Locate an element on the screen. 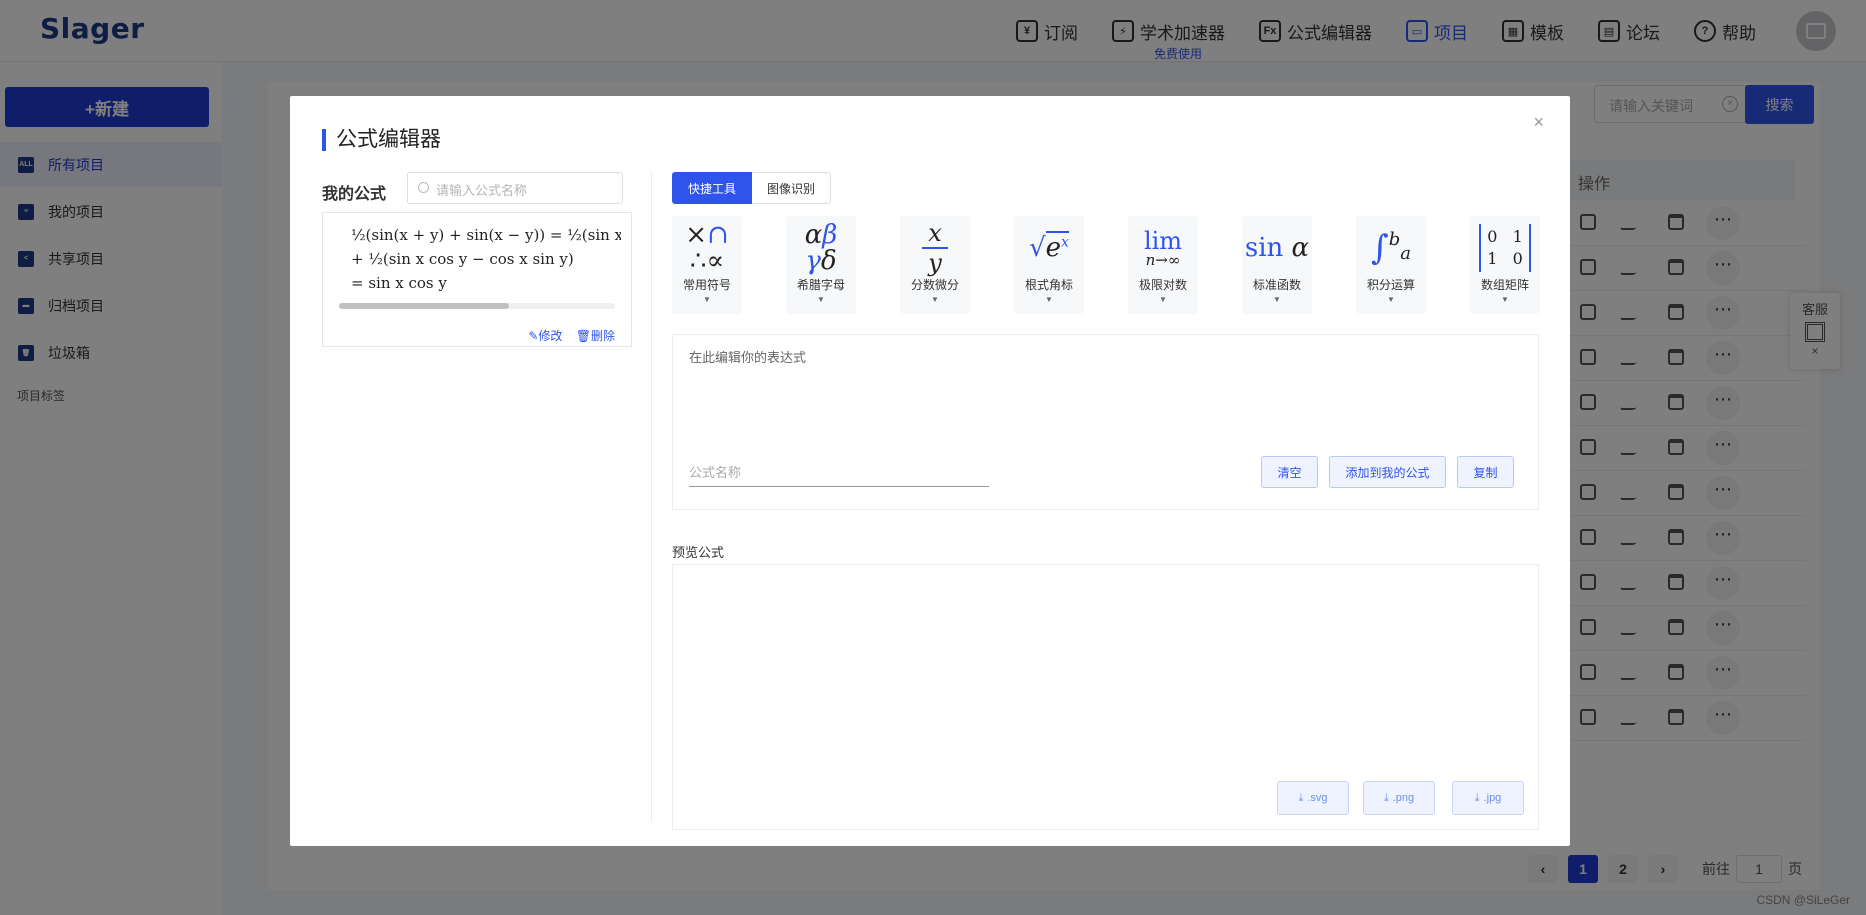 The image size is (1866, 915). limit-icon: lim n→∞ is located at coordinates (1163, 247).